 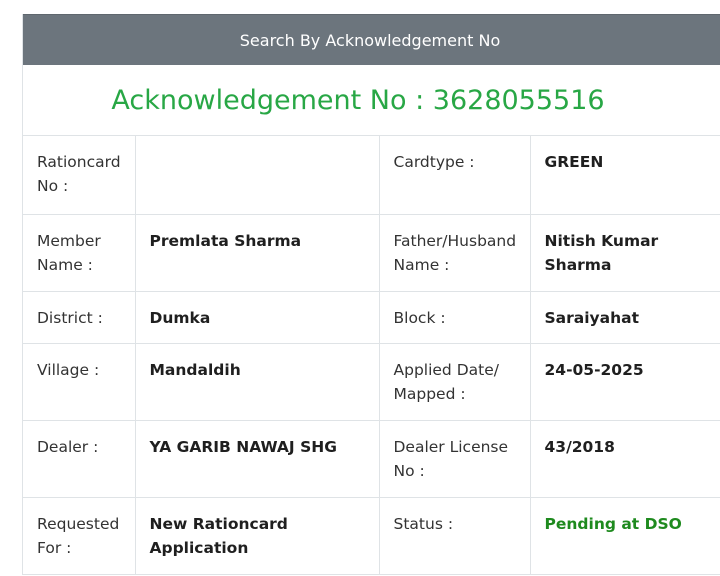 What do you see at coordinates (257, 459) in the screenshot?
I see `dealer-value: YA GARIB NAWAJ SHG` at bounding box center [257, 459].